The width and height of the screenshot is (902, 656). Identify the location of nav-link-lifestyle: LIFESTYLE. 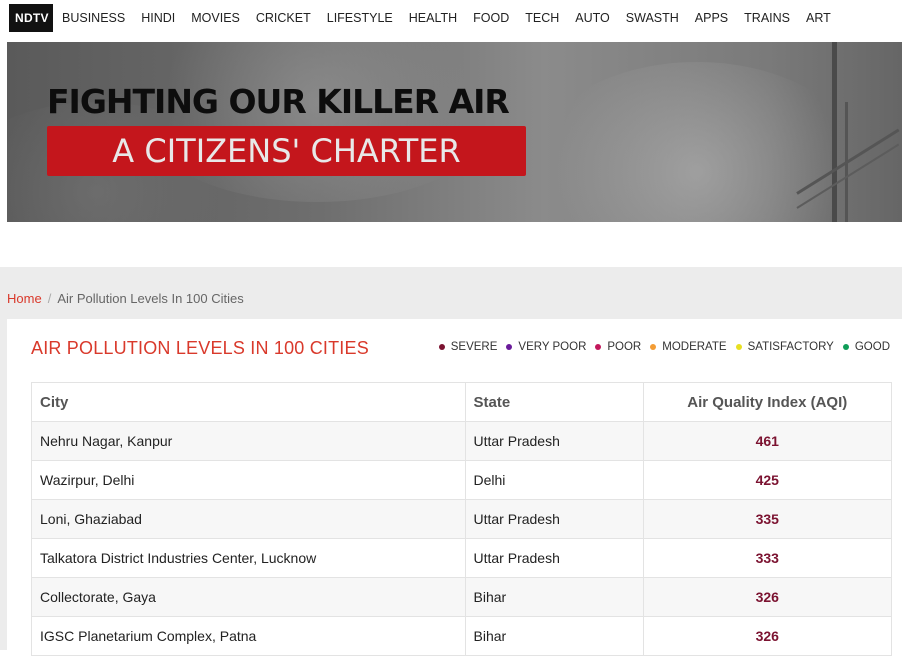
(360, 18).